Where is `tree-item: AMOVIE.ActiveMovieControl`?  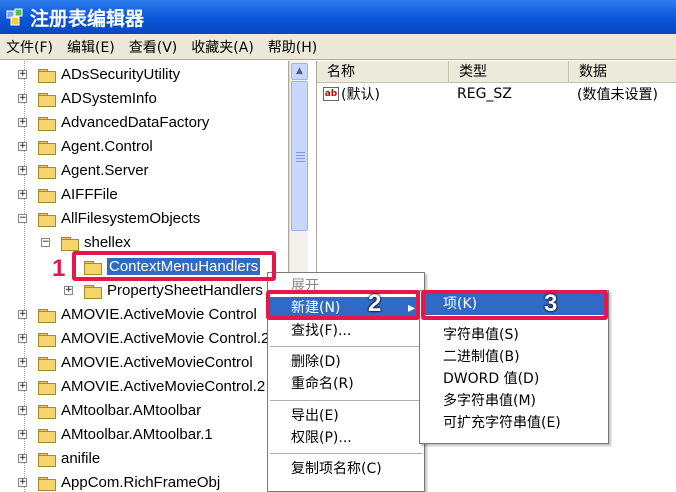
tree-item: AMOVIE.ActiveMovieControl is located at coordinates (145, 362).